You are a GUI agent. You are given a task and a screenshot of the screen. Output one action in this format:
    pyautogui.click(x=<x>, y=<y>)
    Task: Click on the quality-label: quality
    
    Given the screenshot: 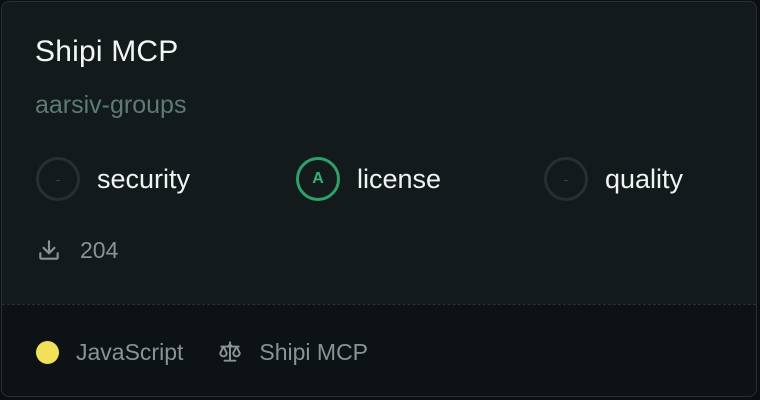 What is the action you would take?
    pyautogui.click(x=644, y=178)
    